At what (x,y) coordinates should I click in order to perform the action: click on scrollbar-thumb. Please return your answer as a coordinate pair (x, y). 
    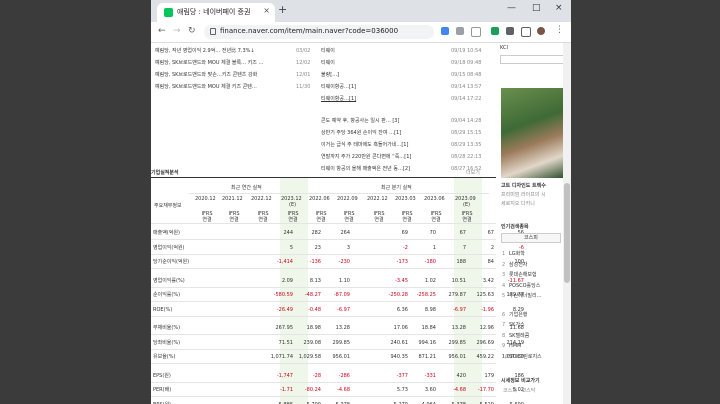
    Looking at the image, I should click on (567, 233).